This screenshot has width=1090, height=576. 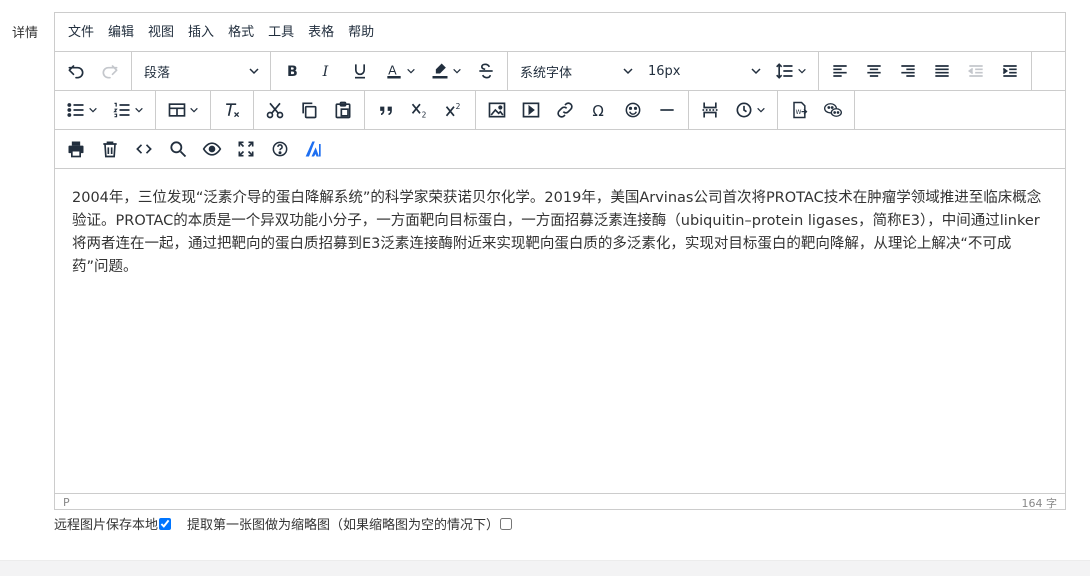 I want to click on font-size-select: 16px, so click(x=704, y=71).